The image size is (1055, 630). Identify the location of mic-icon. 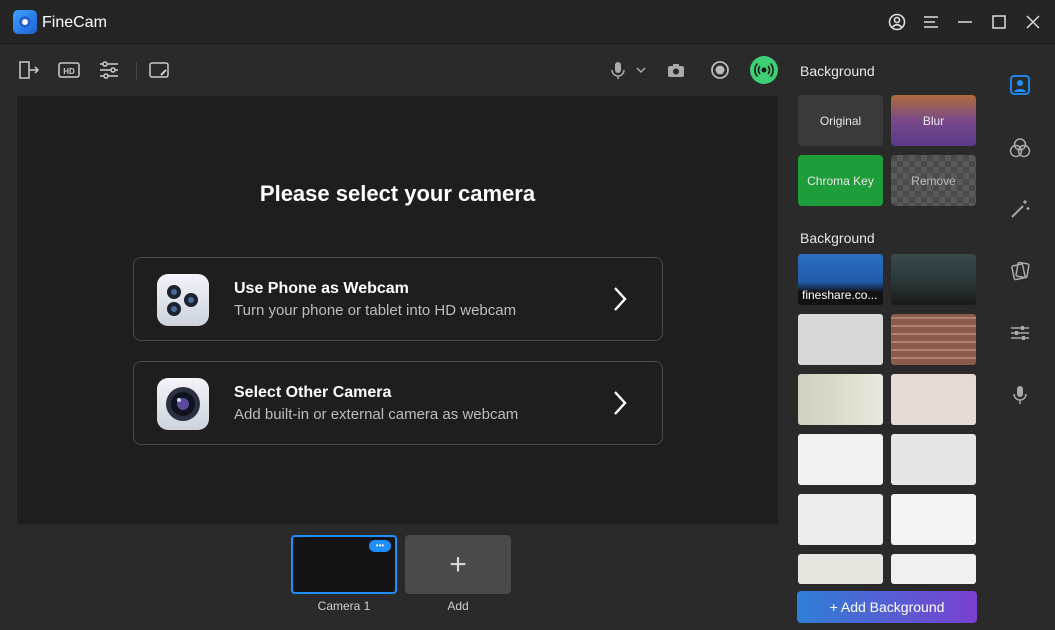
(618, 70).